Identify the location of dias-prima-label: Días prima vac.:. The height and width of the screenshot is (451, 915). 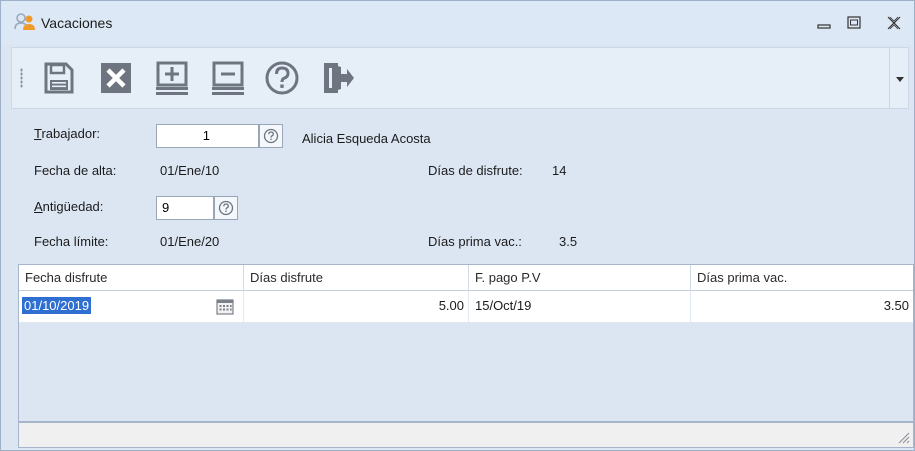
(475, 241).